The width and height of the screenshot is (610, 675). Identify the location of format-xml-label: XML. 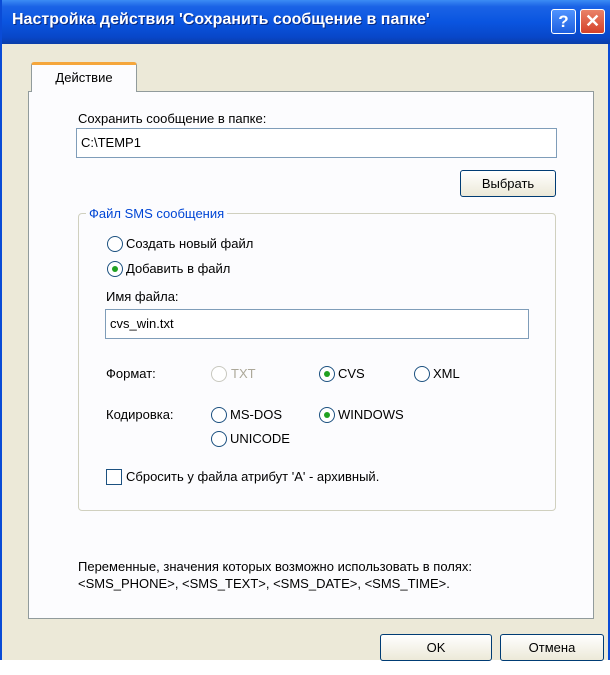
(446, 373).